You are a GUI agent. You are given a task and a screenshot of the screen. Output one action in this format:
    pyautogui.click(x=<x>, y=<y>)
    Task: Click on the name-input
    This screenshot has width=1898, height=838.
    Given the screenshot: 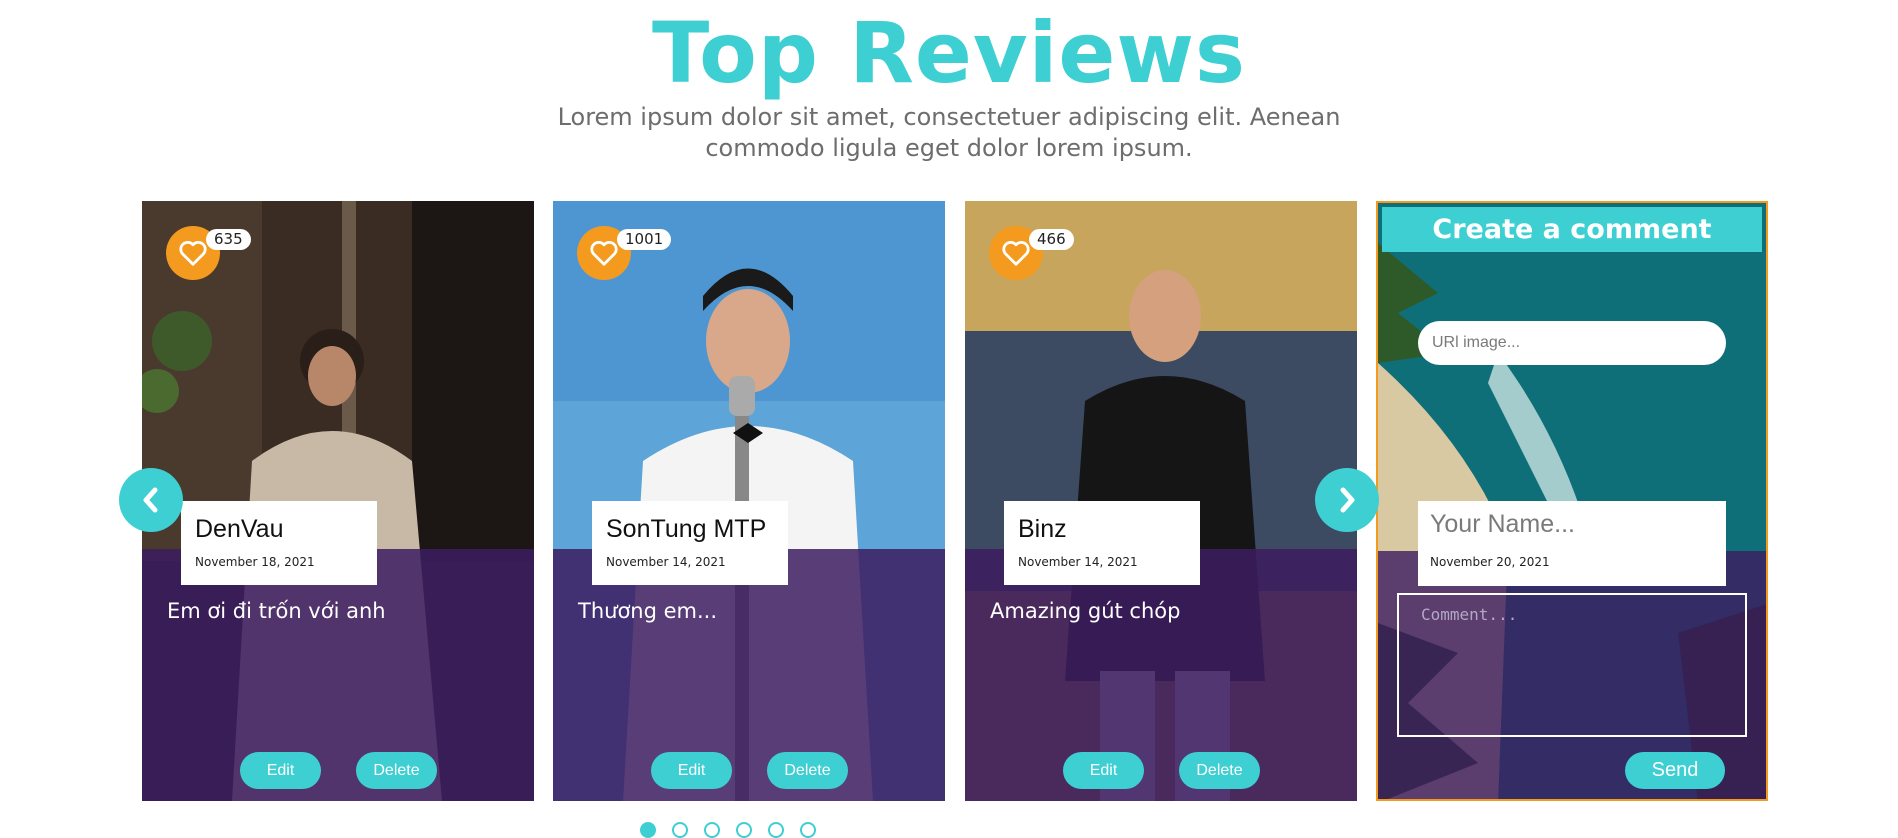 What is the action you would take?
    pyautogui.click(x=1572, y=524)
    